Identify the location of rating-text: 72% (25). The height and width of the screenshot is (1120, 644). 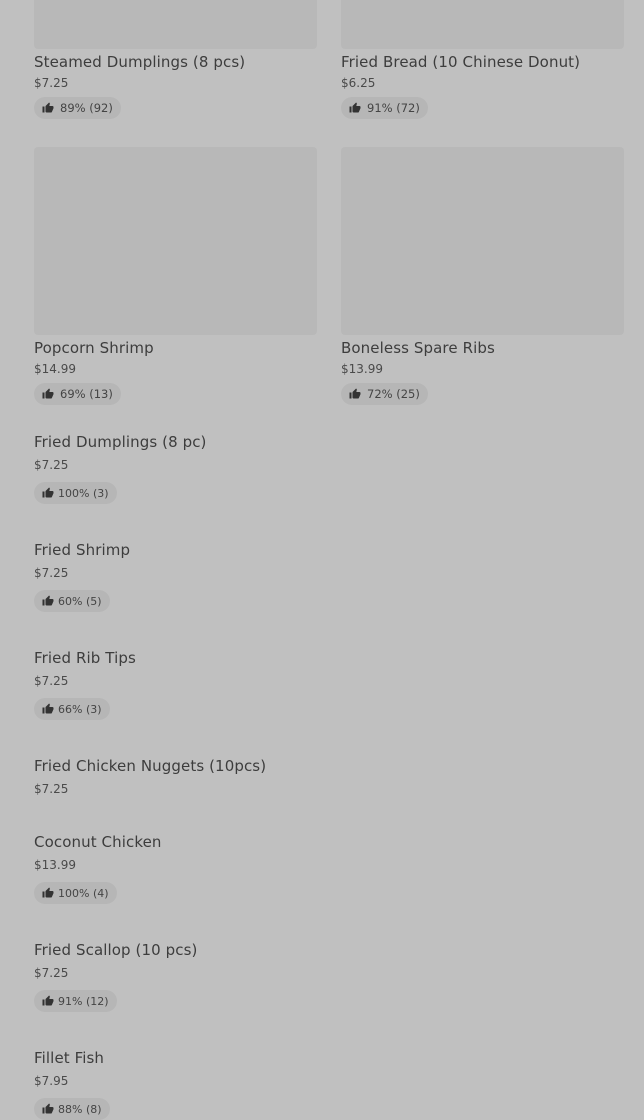
(393, 394).